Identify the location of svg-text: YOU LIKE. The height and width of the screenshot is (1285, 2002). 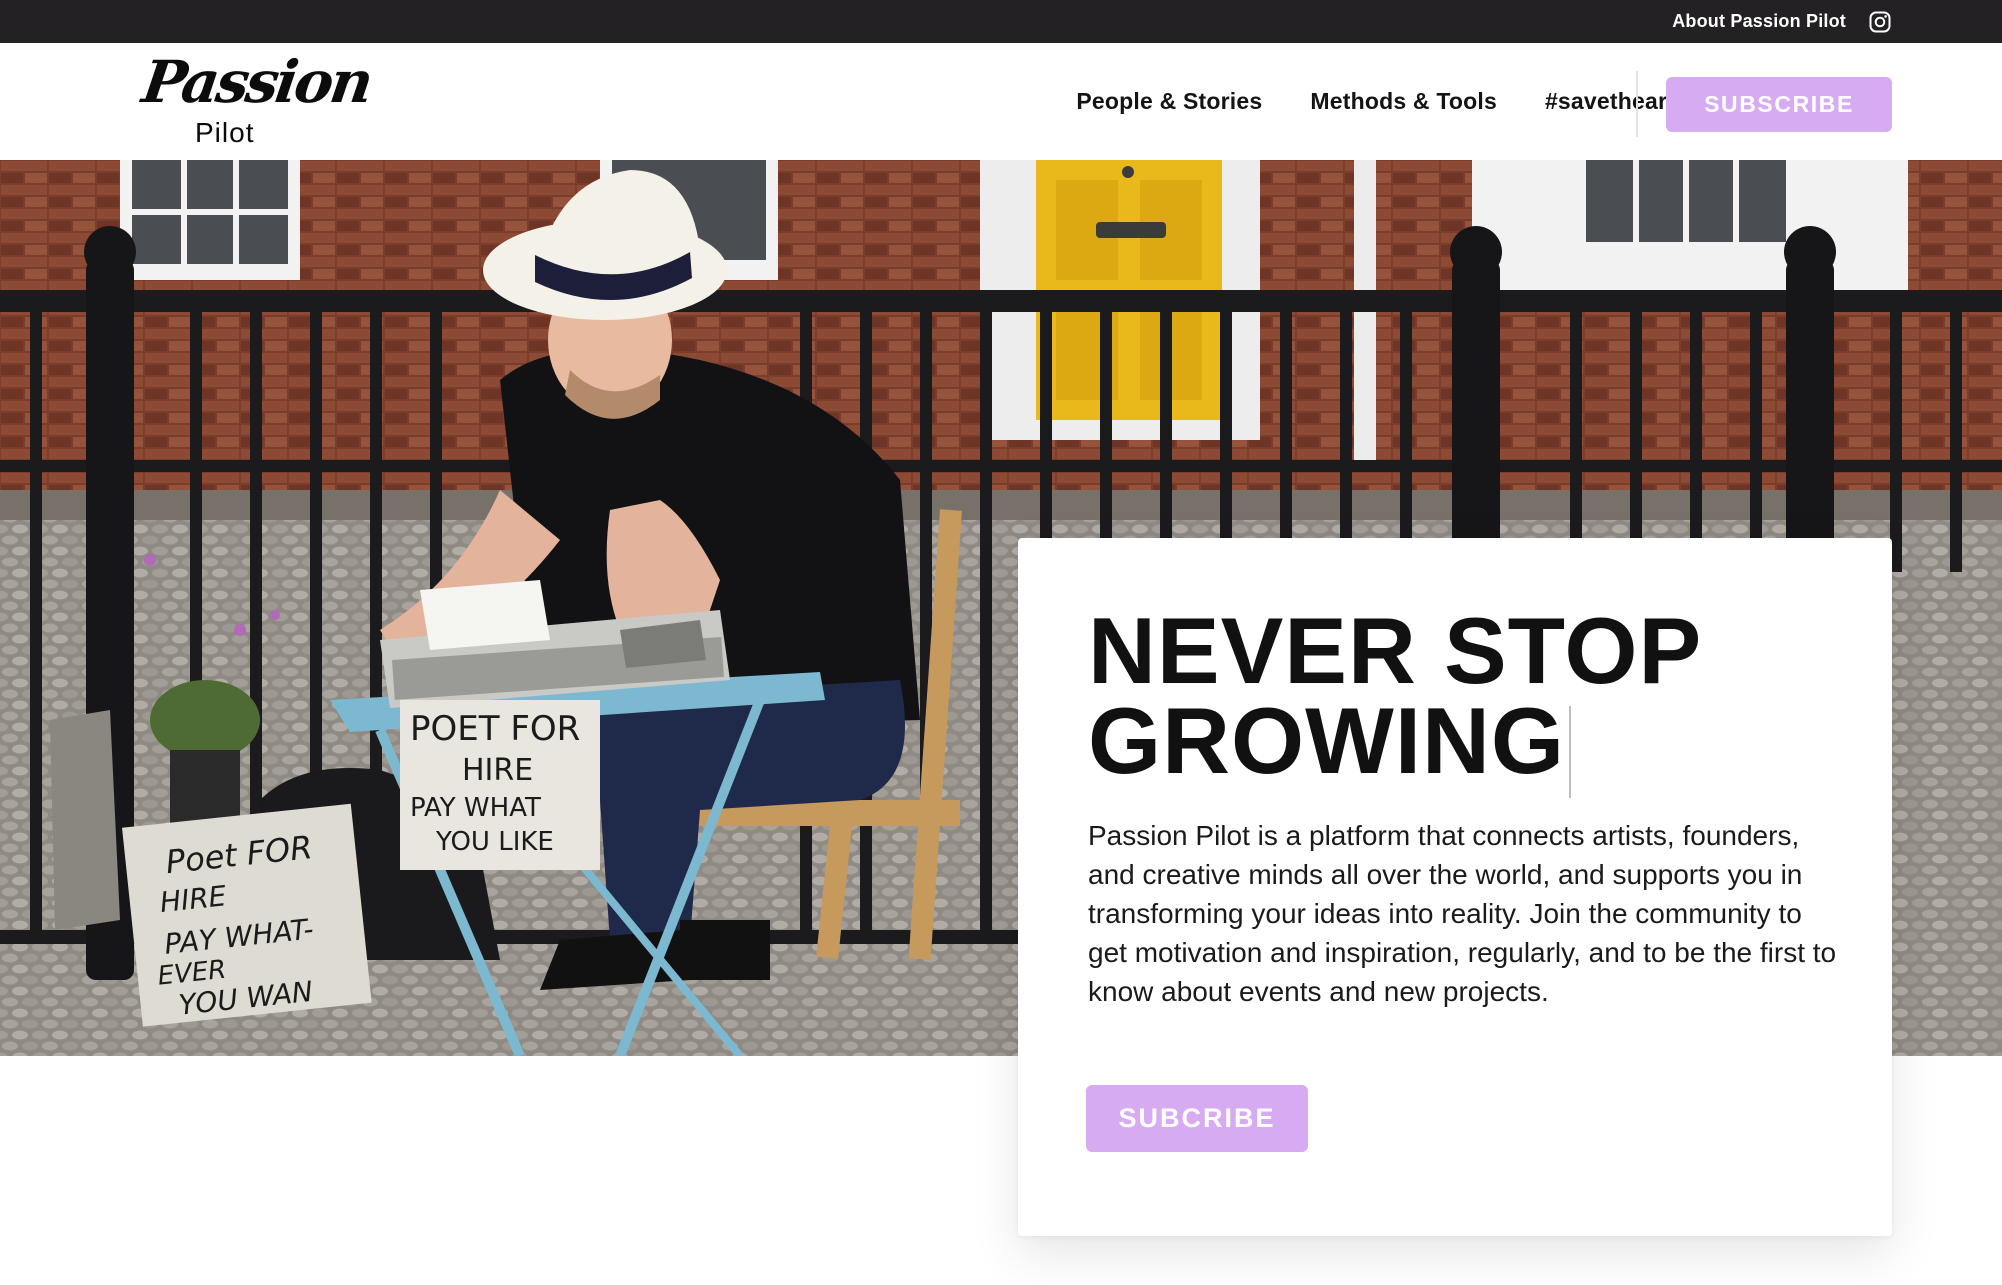
(494, 842).